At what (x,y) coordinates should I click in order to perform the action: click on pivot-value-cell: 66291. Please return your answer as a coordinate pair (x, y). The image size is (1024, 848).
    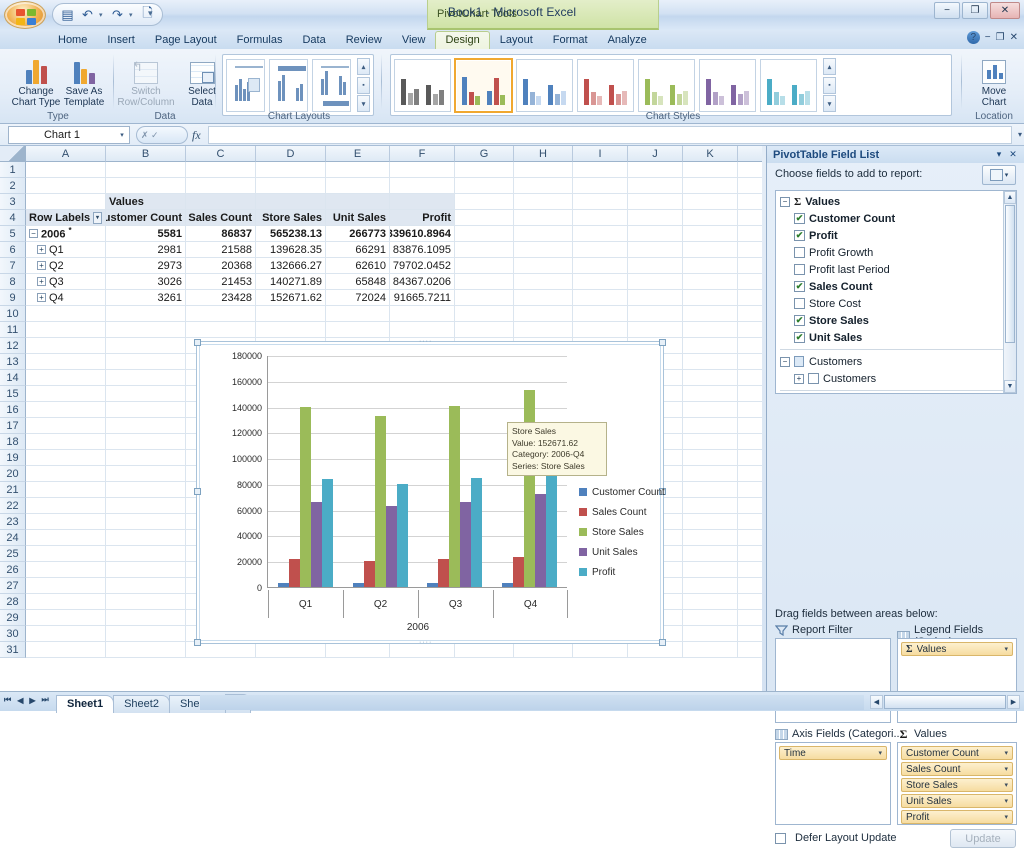
    Looking at the image, I should click on (358, 250).